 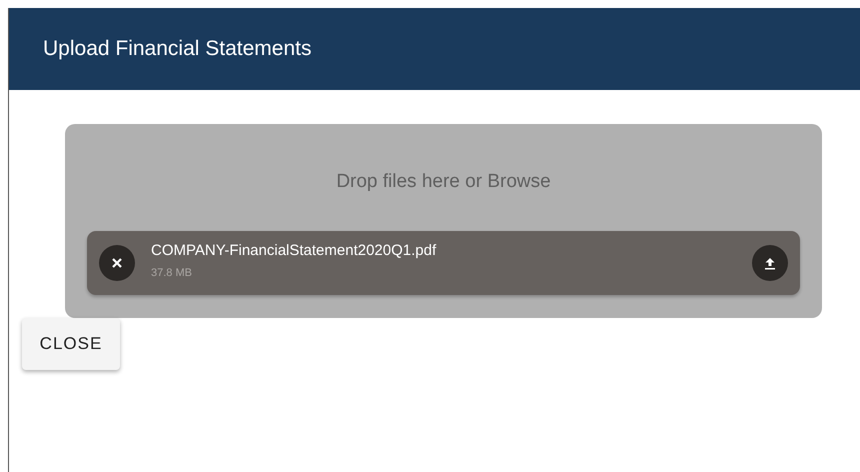 I want to click on file-name: COMPANY-FinancialStatement2020Q1.pdf, so click(x=294, y=251).